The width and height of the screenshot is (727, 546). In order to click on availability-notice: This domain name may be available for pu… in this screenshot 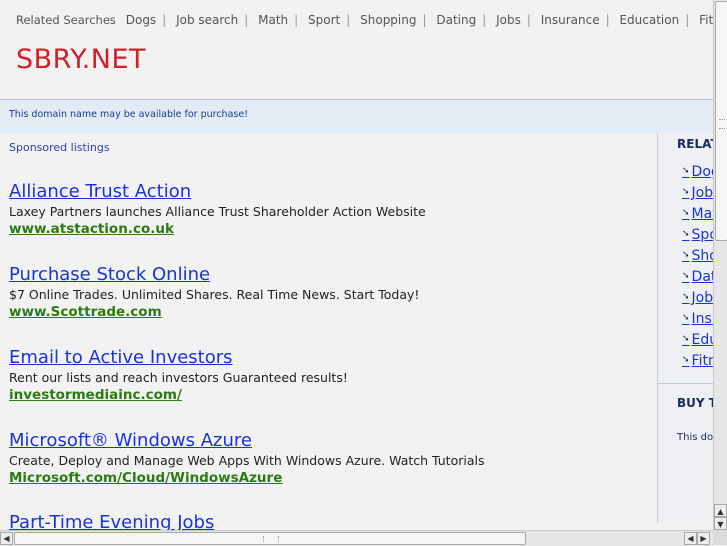, I will do `click(128, 114)`.